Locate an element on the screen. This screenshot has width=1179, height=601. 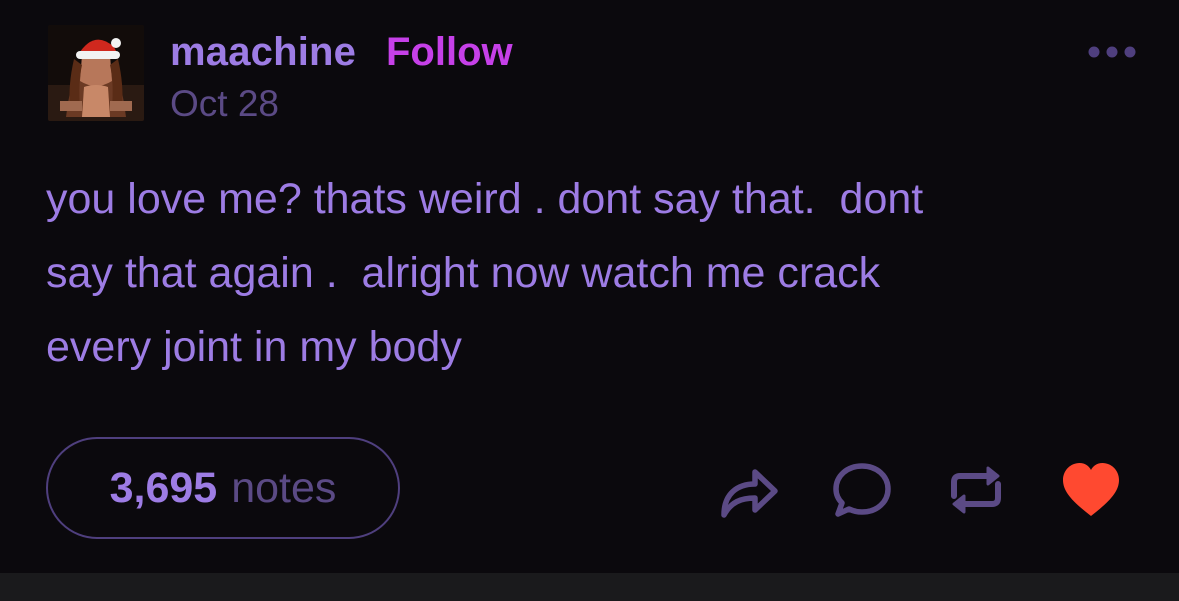
like-button is located at coordinates (1091, 490).